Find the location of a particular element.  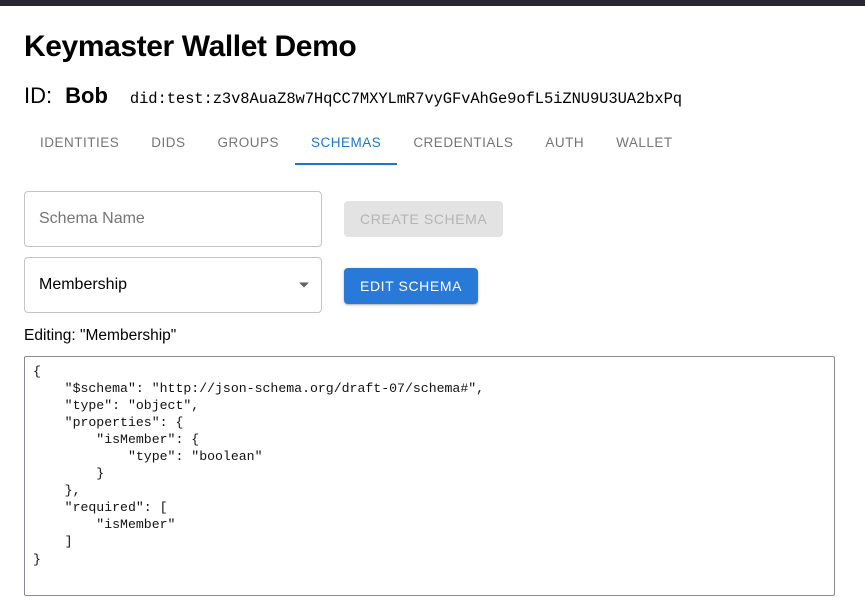

chevron-down-icon is located at coordinates (304, 284).